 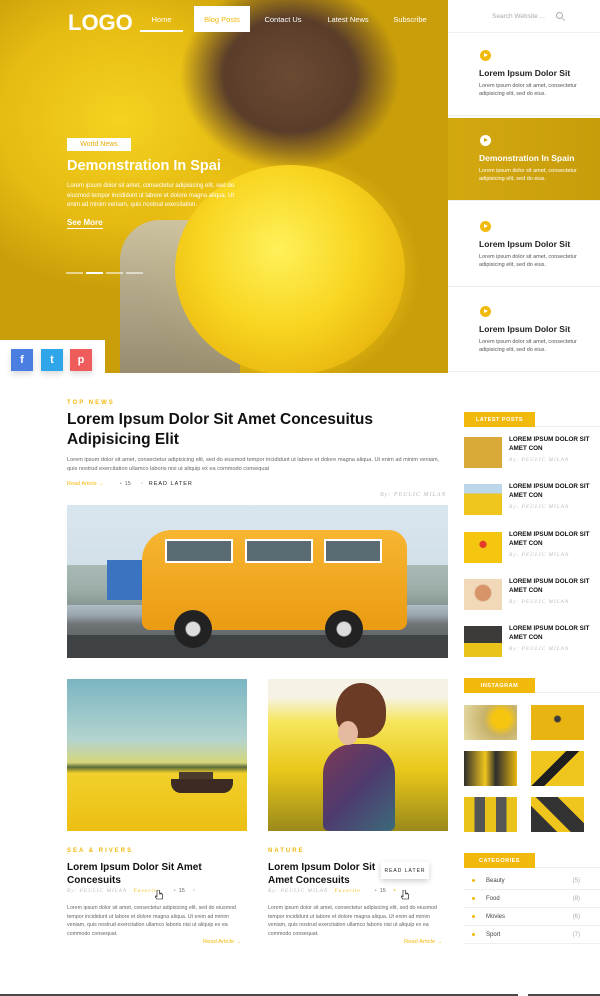 I want to click on category-item: Beauty (5), so click(x=532, y=881).